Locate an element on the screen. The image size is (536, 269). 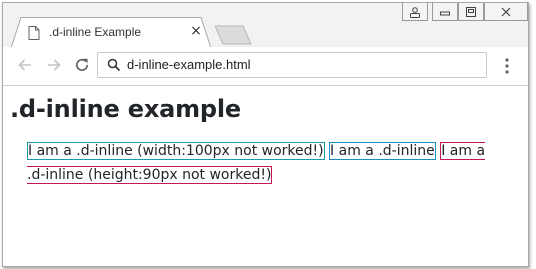
page-heading: .d-inline example is located at coordinates (125, 109).